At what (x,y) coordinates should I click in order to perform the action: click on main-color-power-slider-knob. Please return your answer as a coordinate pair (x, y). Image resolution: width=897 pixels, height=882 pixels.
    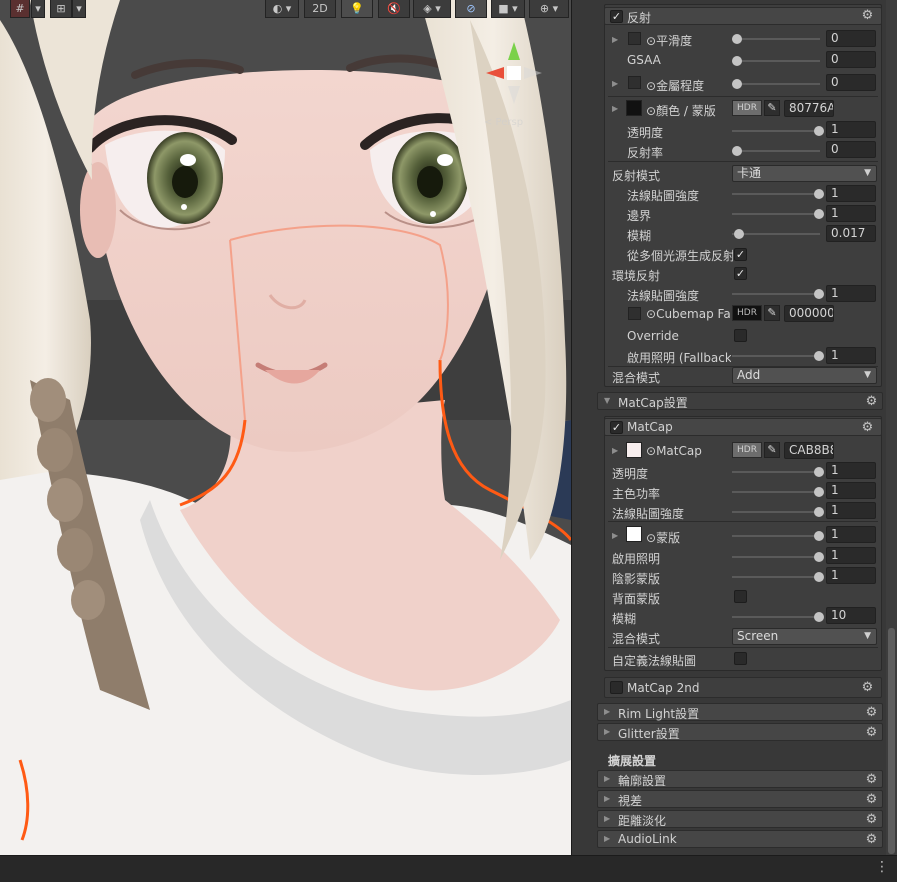
    Looking at the image, I should click on (819, 492).